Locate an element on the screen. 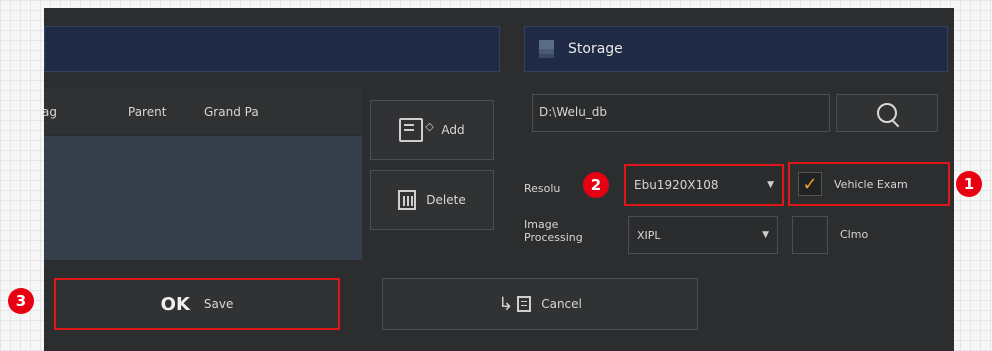  clmo-checkbox is located at coordinates (810, 235).